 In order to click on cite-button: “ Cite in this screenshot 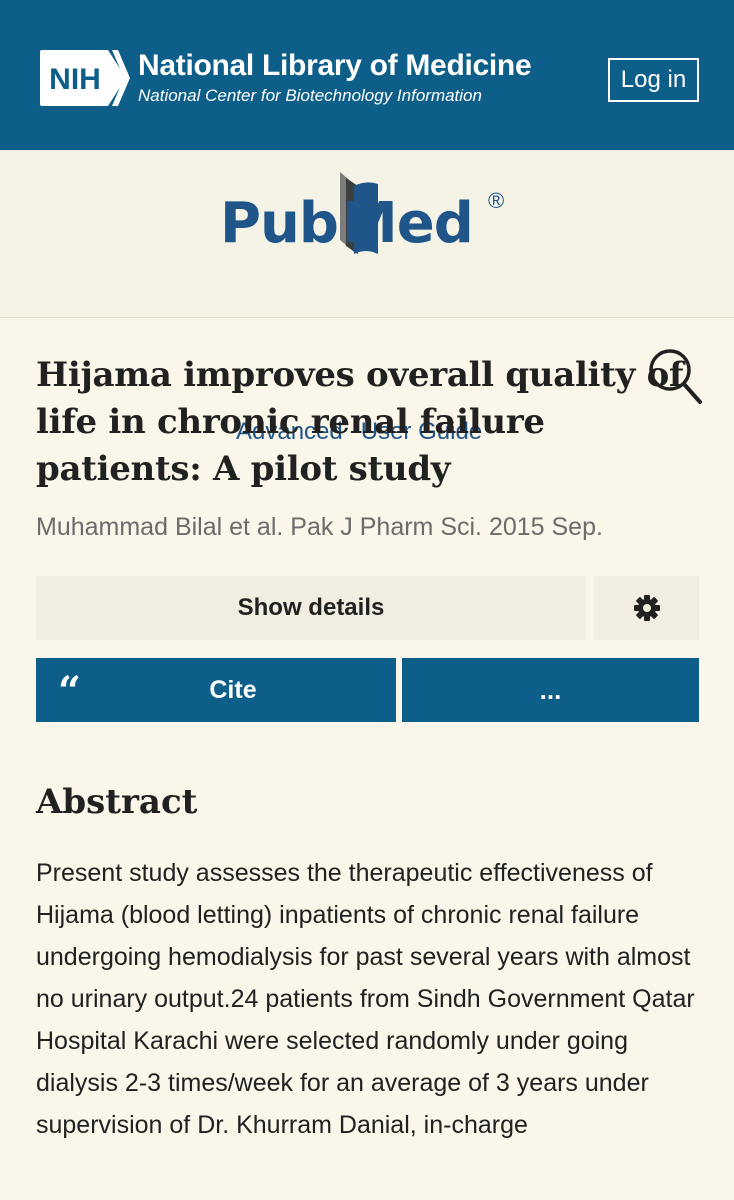, I will do `click(216, 690)`.